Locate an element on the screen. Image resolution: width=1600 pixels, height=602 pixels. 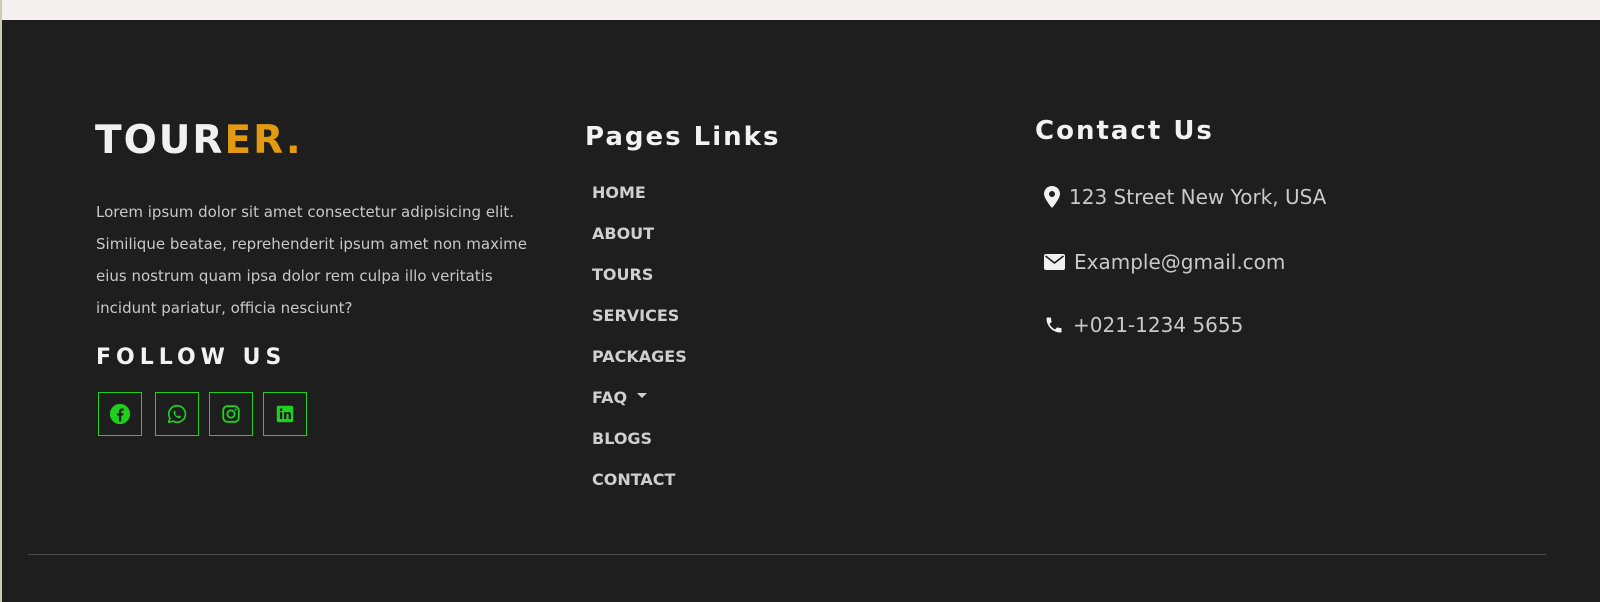
address-text: 123 Street New York, USA is located at coordinates (1198, 197).